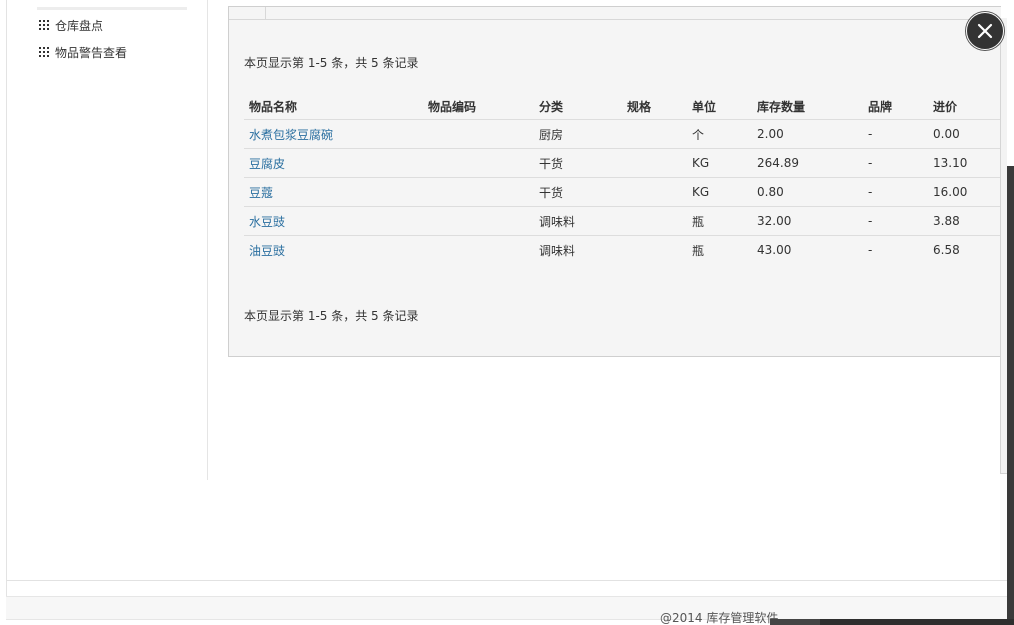  Describe the element at coordinates (91, 52) in the screenshot. I see `sidebar-item-label: 物品警告查看` at that location.